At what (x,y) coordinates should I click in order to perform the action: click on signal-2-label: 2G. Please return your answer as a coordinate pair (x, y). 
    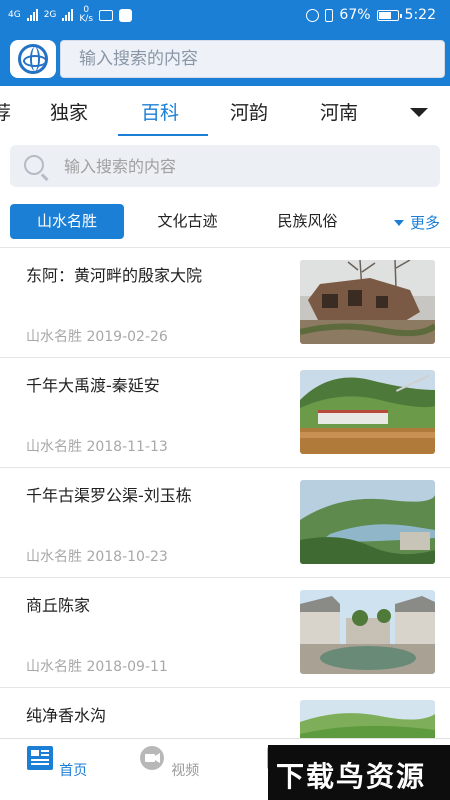
    Looking at the image, I should click on (50, 15).